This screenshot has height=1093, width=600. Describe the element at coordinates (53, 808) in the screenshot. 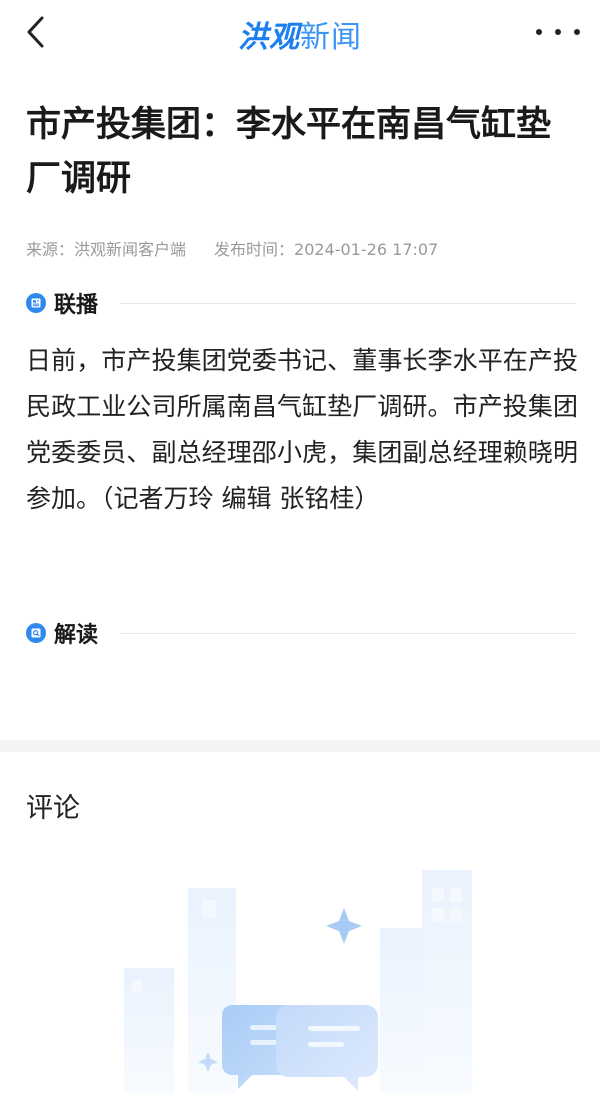

I see `comments-title: 评论` at that location.